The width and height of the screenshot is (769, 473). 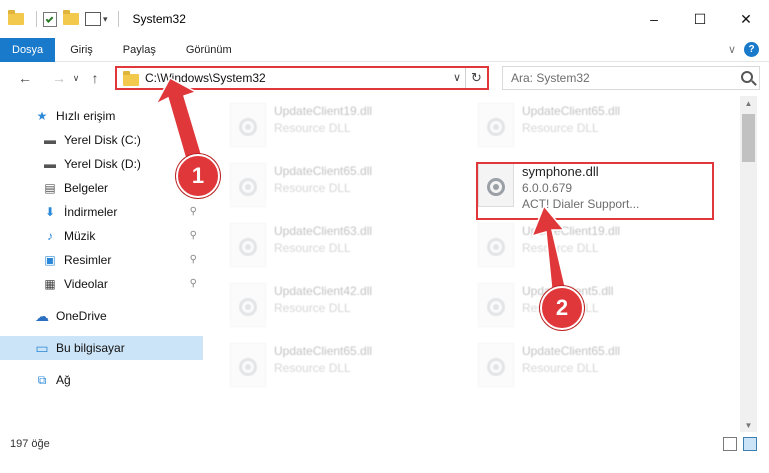 What do you see at coordinates (63, 380) in the screenshot?
I see `sidebar-item-label: Ağ` at bounding box center [63, 380].